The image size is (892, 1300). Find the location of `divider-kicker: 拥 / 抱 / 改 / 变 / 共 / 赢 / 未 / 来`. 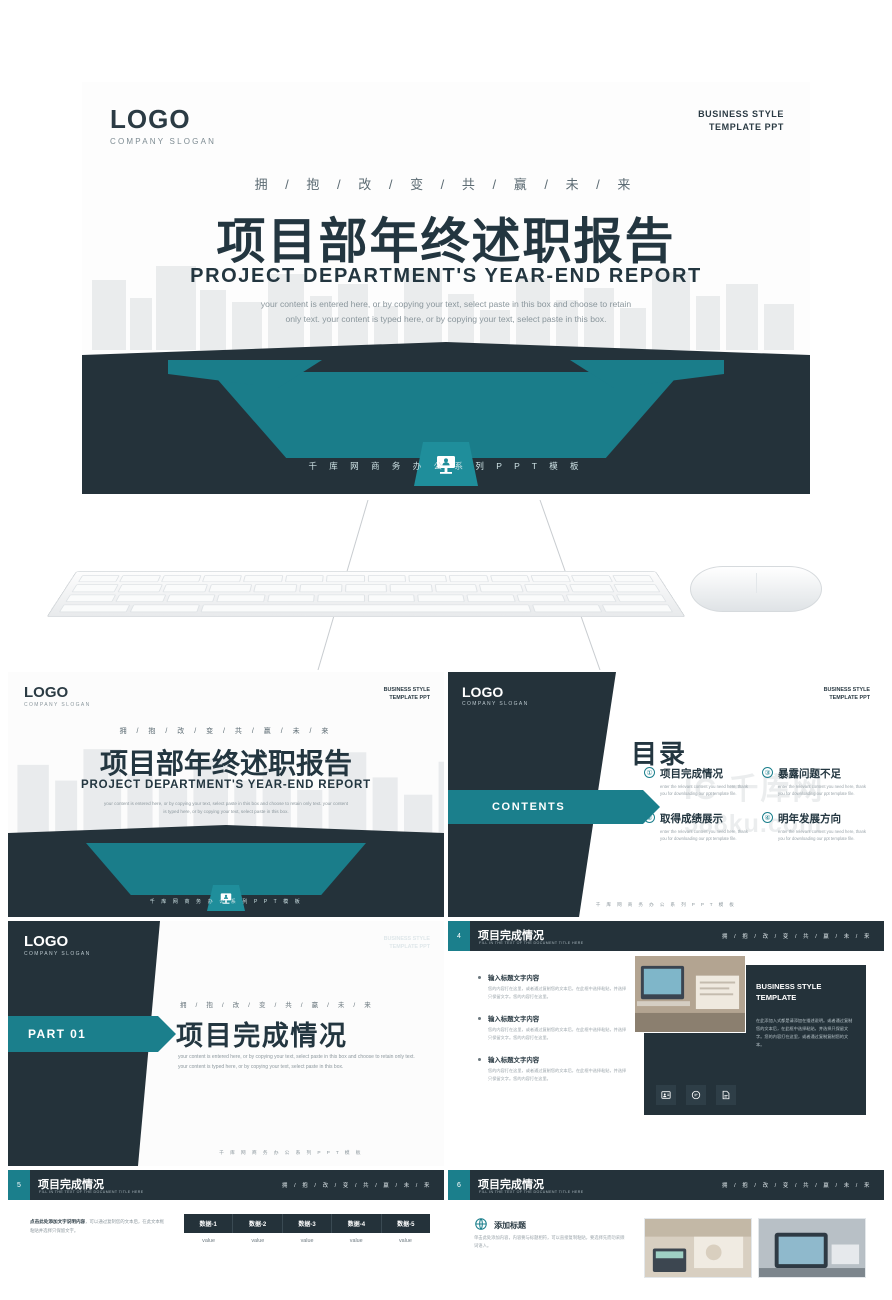

divider-kicker: 拥 / 抱 / 改 / 变 / 共 / 赢 / 未 / 来 is located at coordinates (277, 1005).